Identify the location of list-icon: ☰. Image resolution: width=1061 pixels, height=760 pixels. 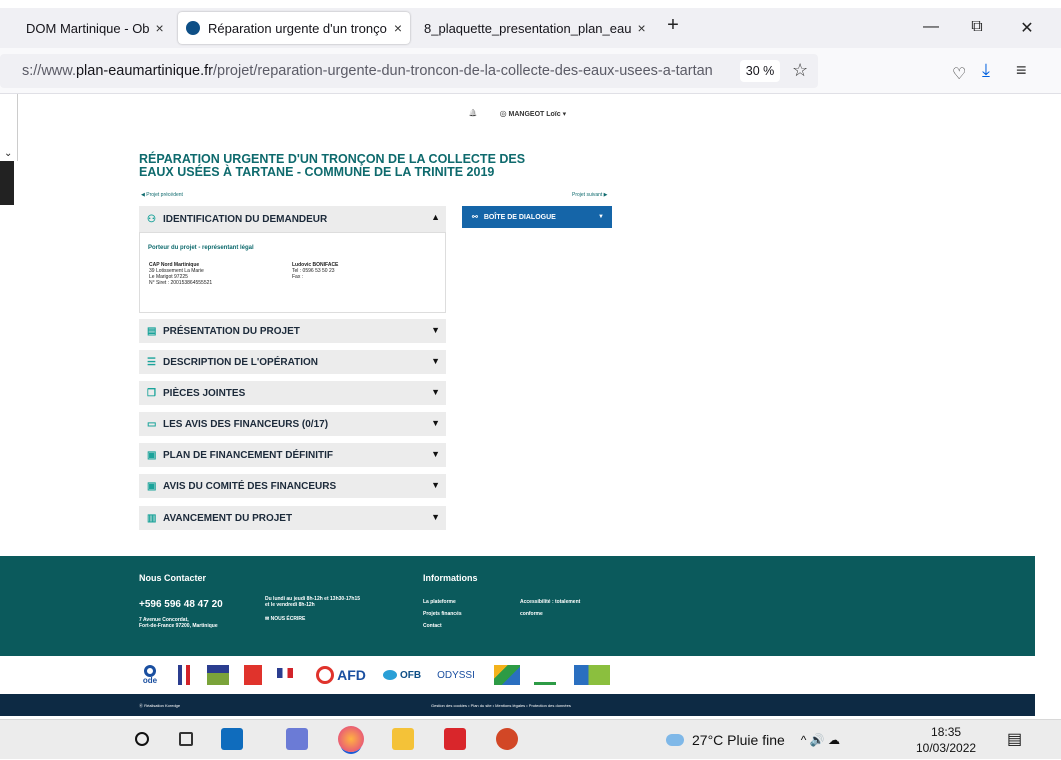
(151, 362).